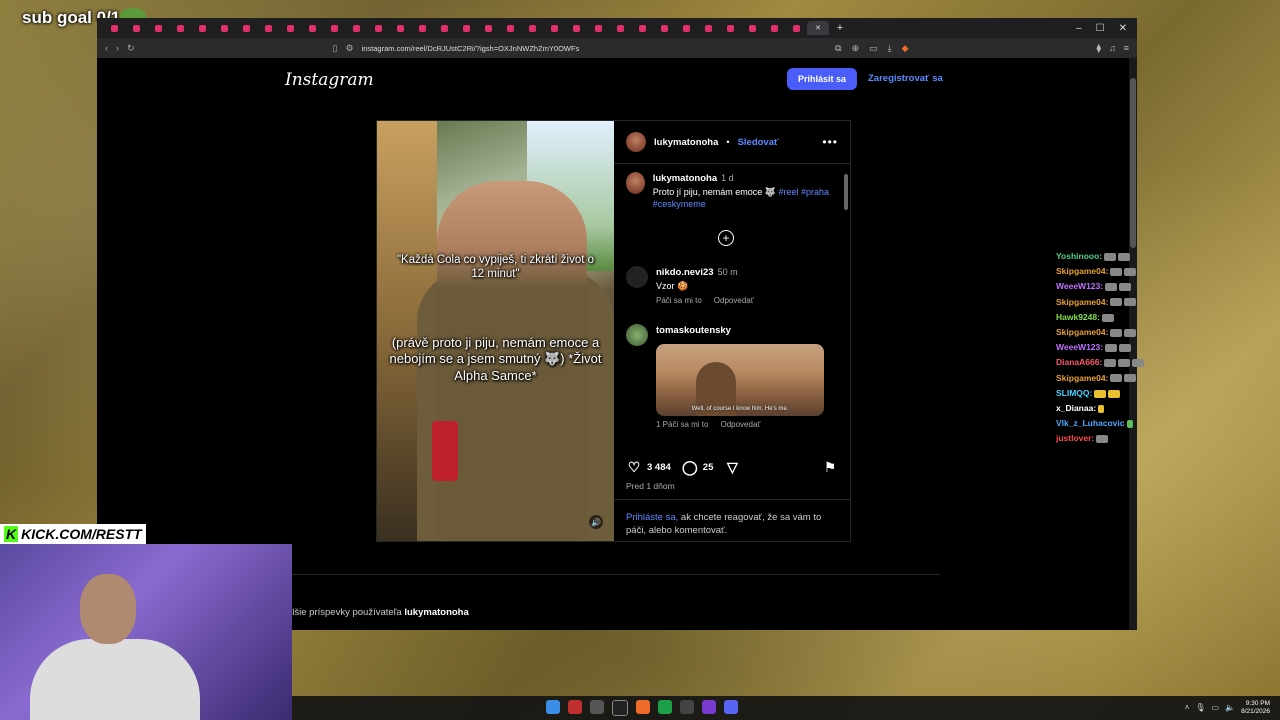 Image resolution: width=1280 pixels, height=720 pixels. I want to click on comment-likes: 1 Páči sa mi to, so click(682, 425).